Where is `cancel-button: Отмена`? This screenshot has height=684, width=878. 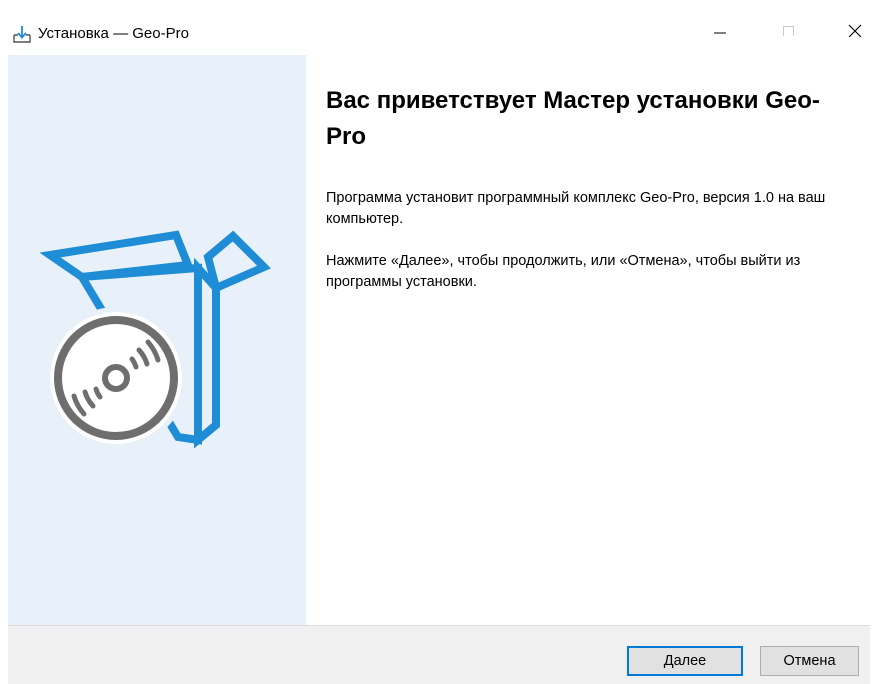
cancel-button: Отмена is located at coordinates (809, 661).